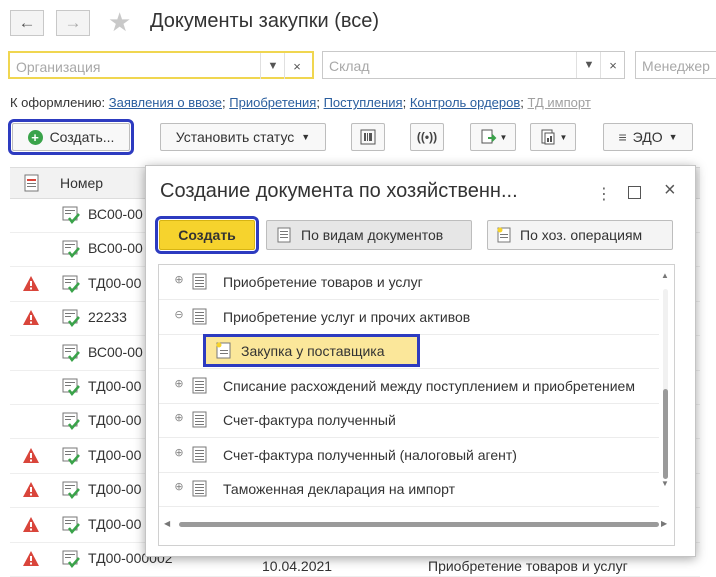 The height and width of the screenshot is (577, 716). I want to click on tab-by-business-operations-label: По хоз. операциям, so click(581, 235).